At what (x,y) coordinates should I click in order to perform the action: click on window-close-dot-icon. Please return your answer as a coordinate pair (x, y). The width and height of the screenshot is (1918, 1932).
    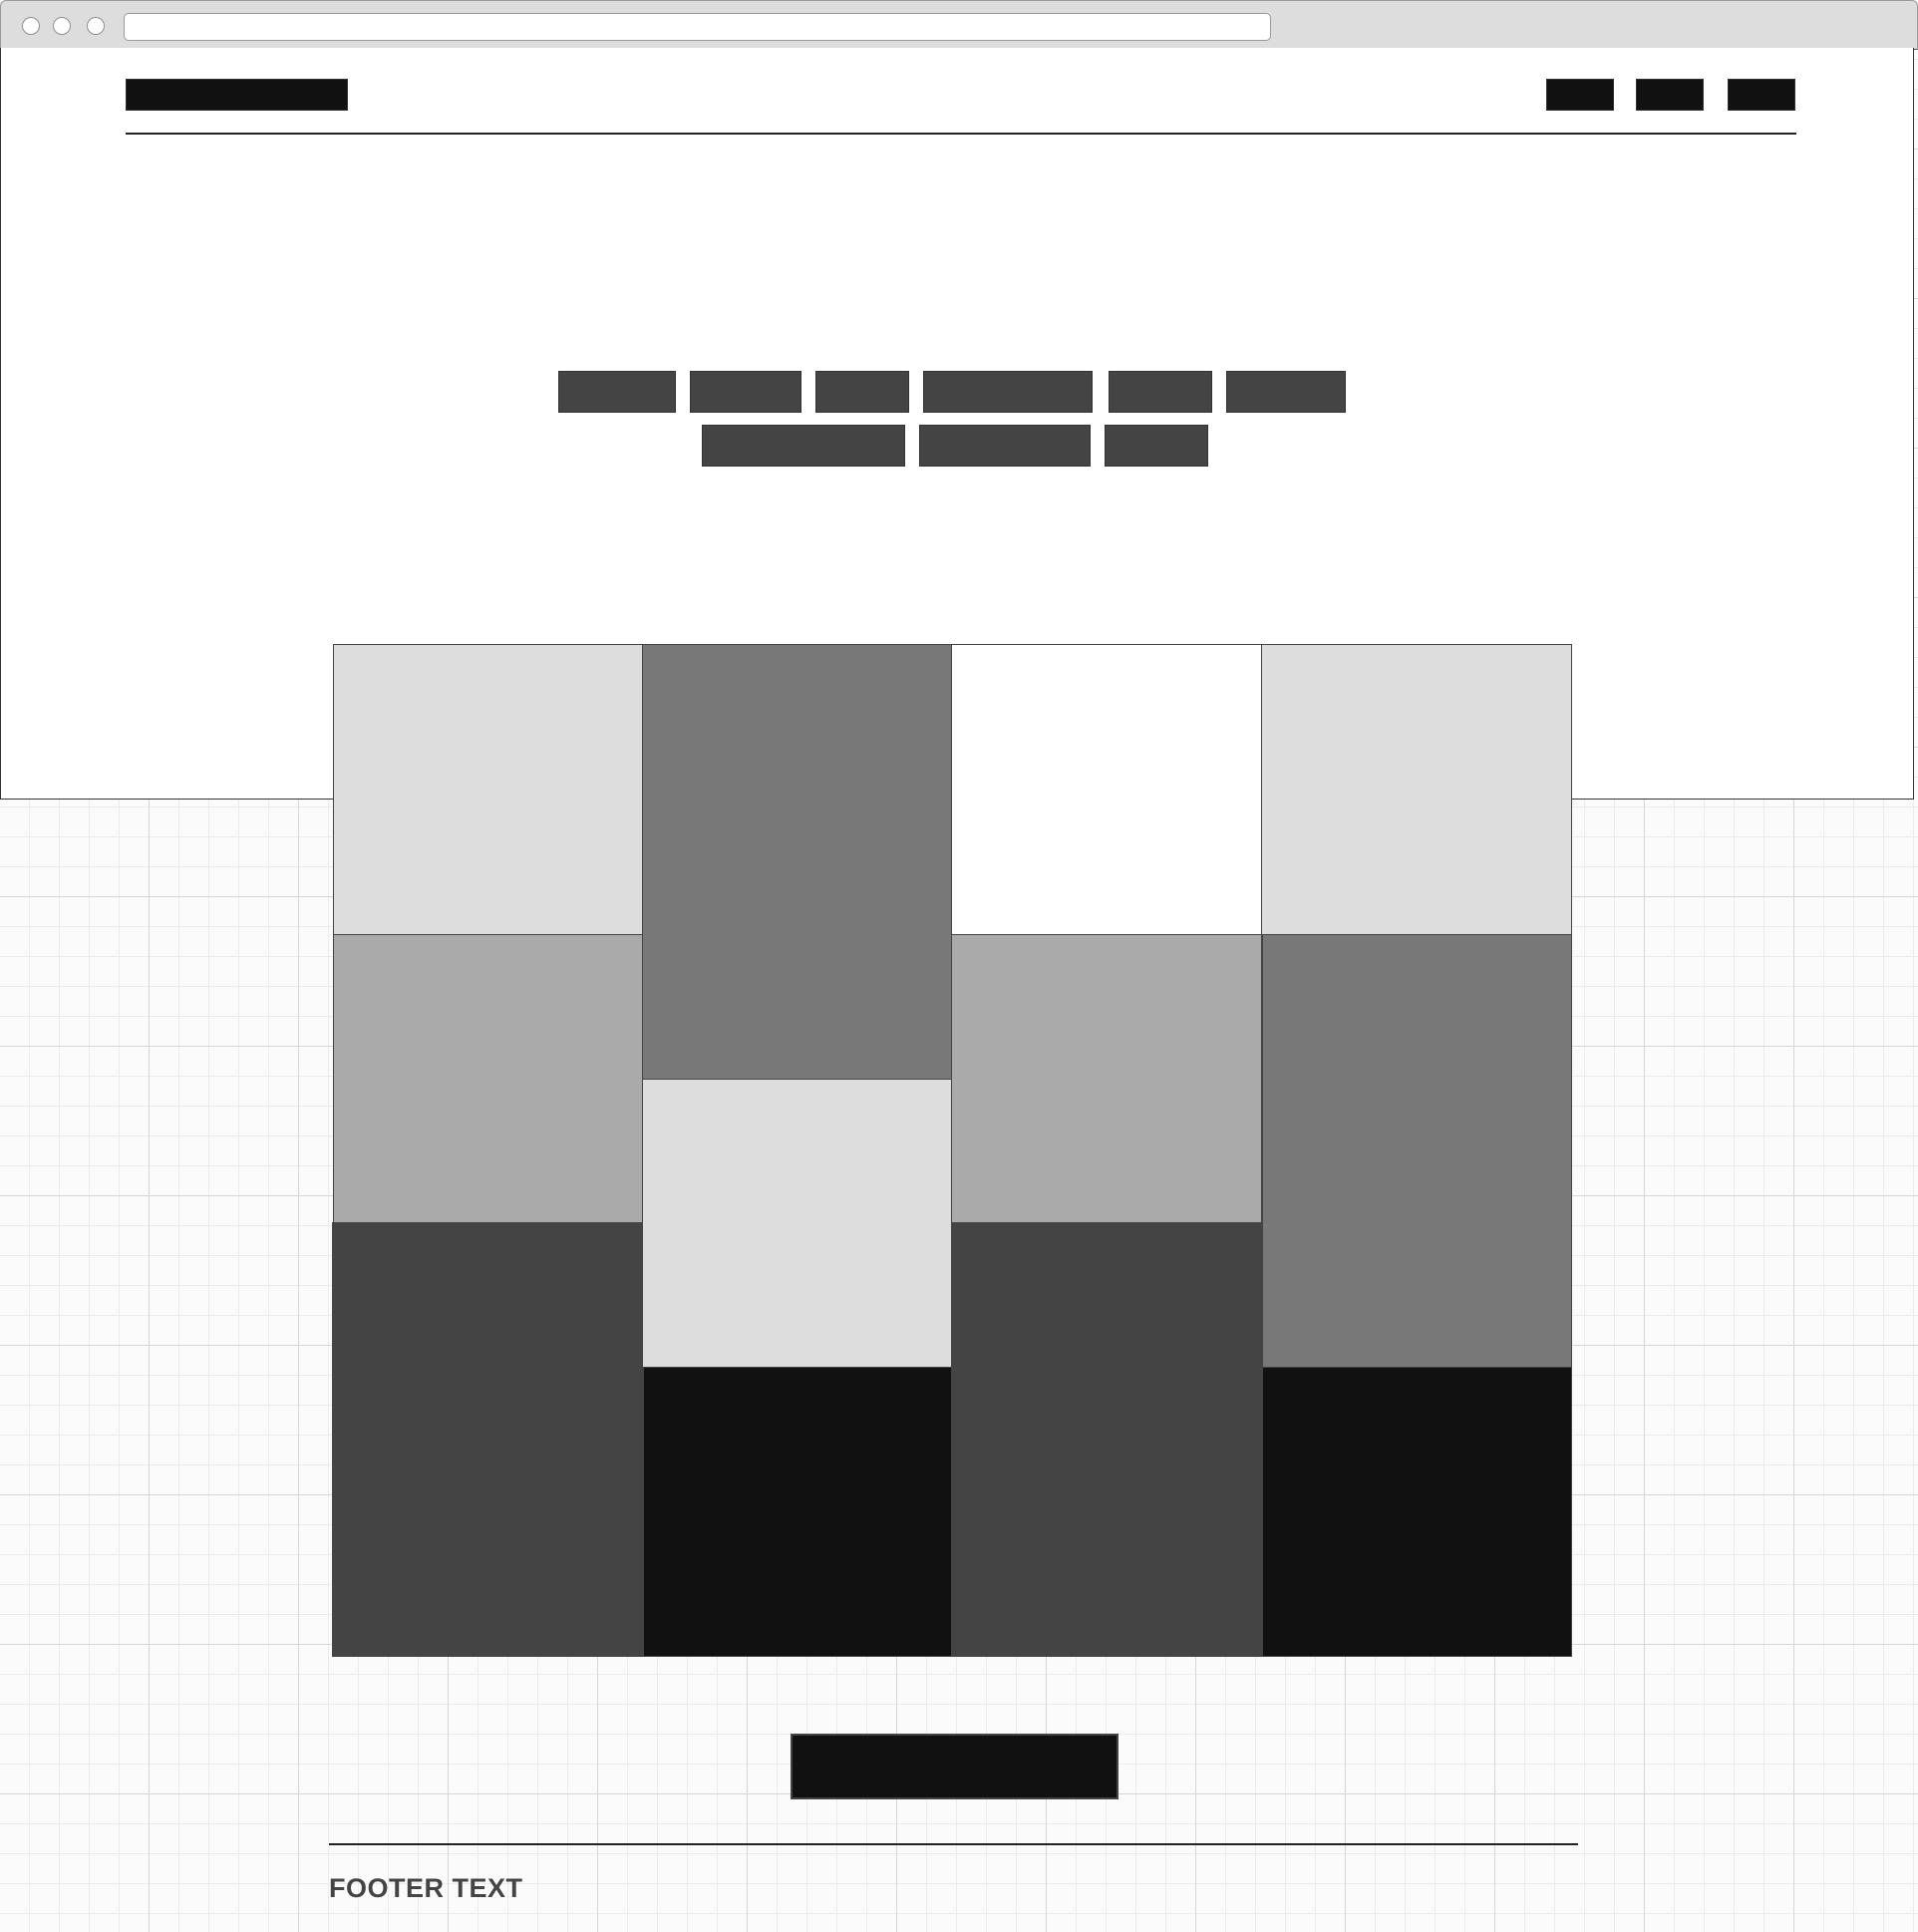
    Looking at the image, I should click on (31, 26).